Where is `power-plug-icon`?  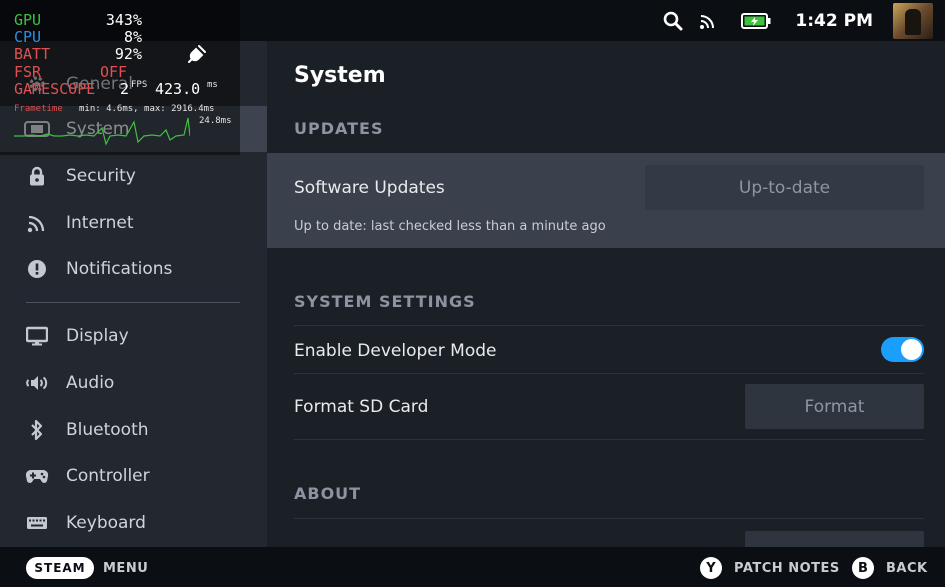
power-plug-icon is located at coordinates (197, 56).